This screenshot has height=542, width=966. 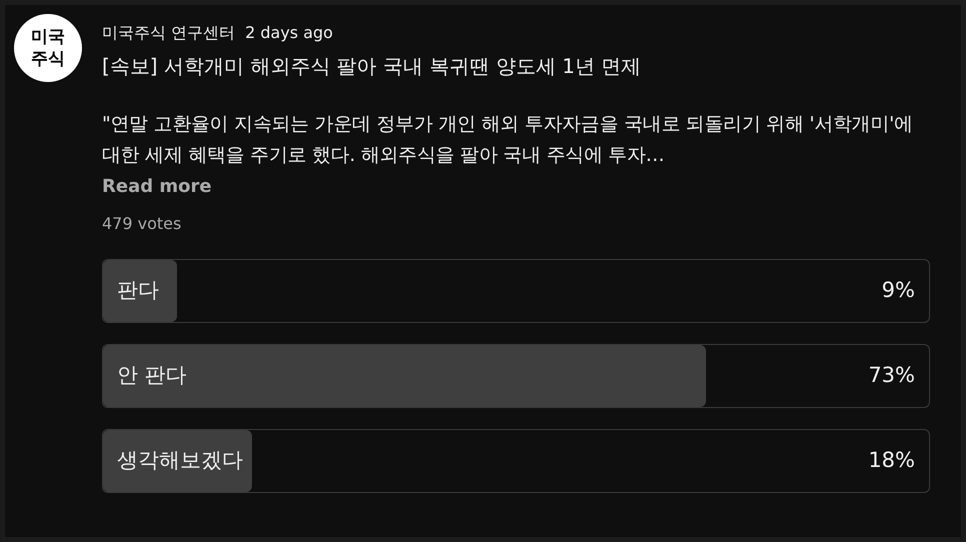 I want to click on post-title: [속보] 서학개미 해외주식 팔아 국내 복귀땐 양도세 1년 면제, so click(x=372, y=66).